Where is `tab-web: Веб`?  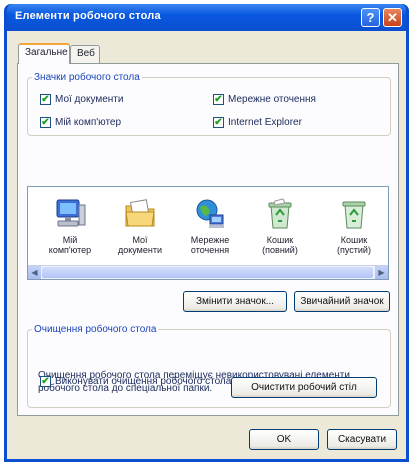 tab-web: Веб is located at coordinates (85, 54).